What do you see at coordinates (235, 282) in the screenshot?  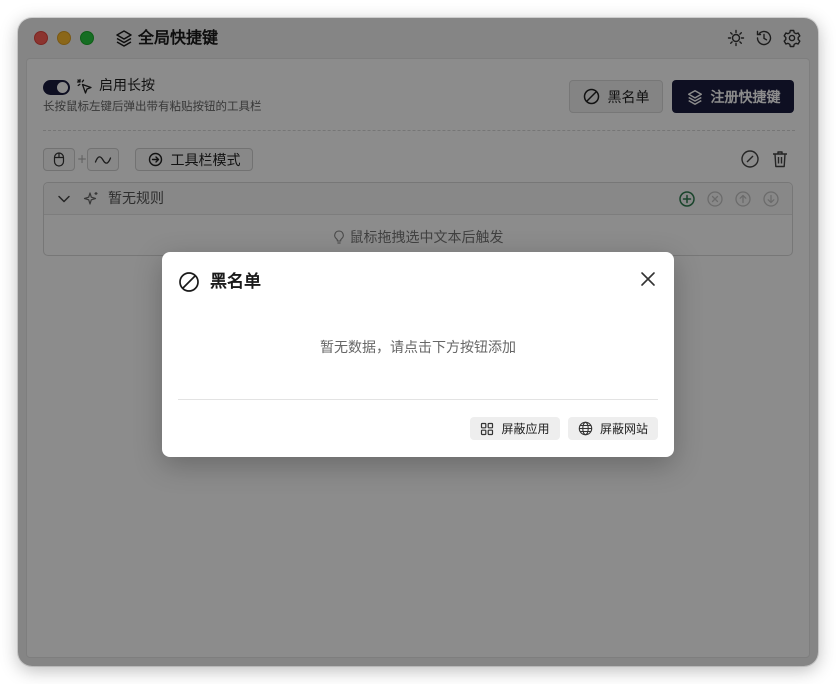 I see `modal-title: 黑名单` at bounding box center [235, 282].